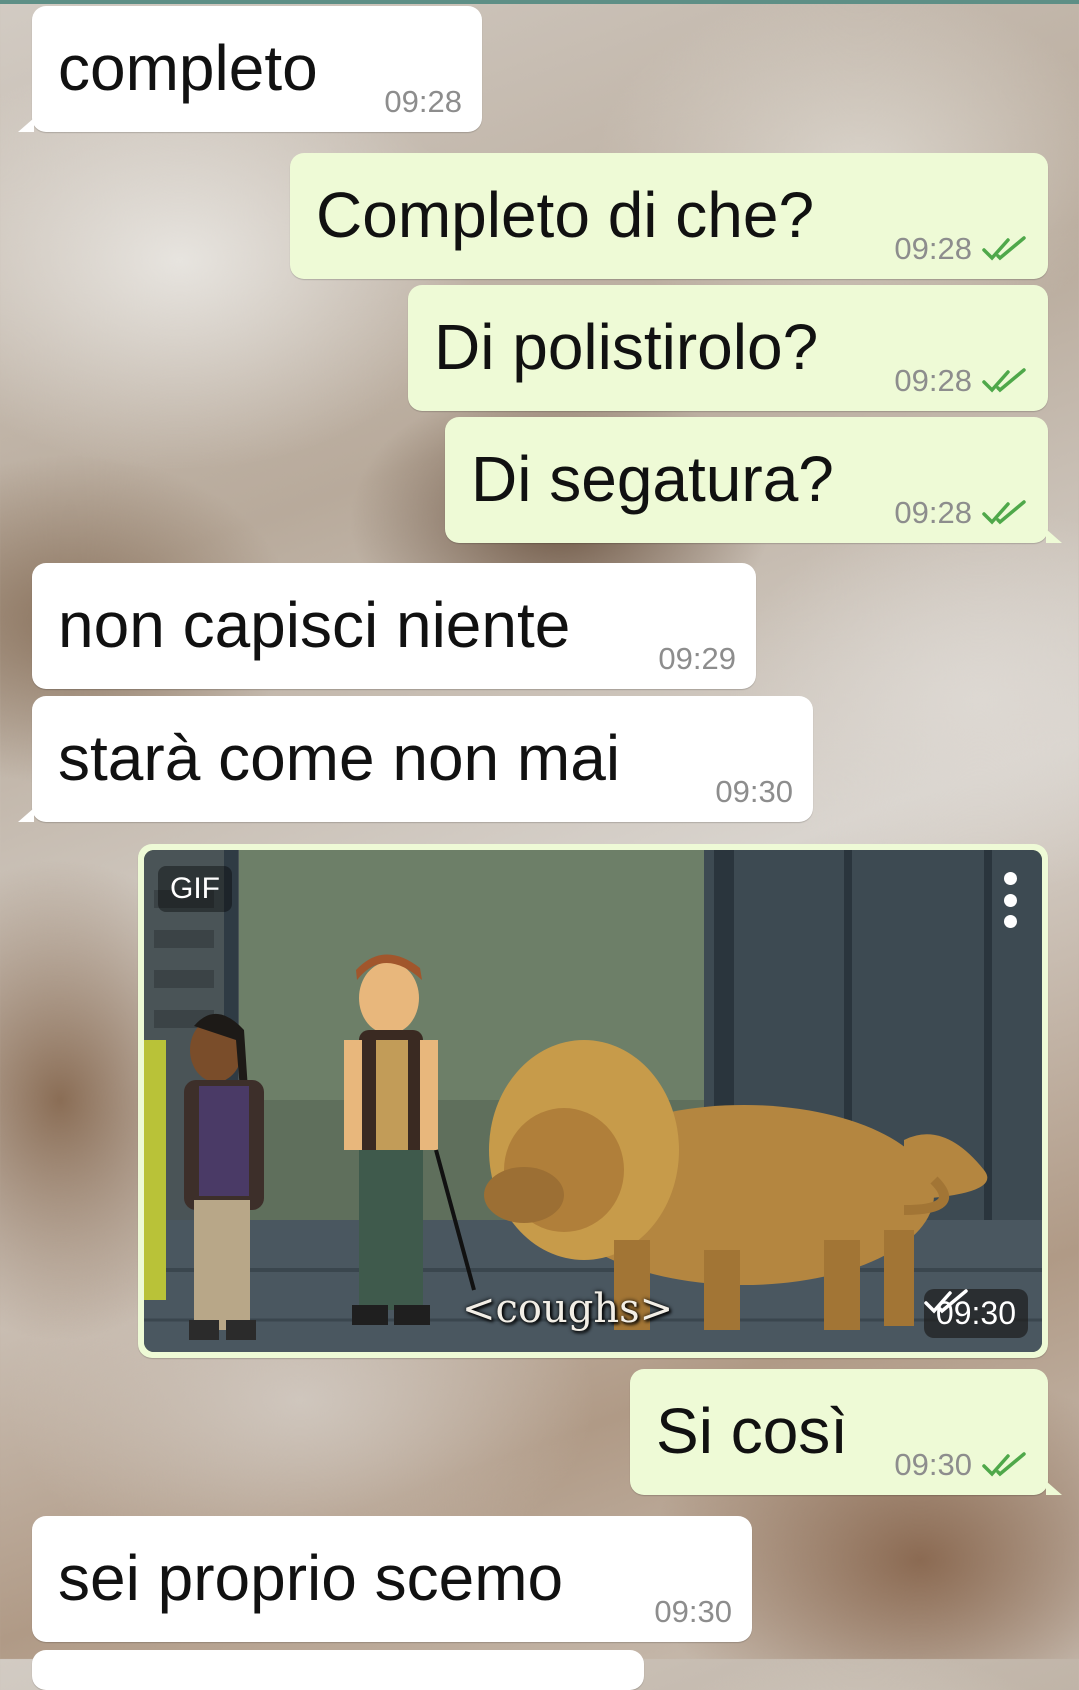 The image size is (1079, 1690). Describe the element at coordinates (568, 1309) in the screenshot. I see `gif-caption: <coughs>` at that location.